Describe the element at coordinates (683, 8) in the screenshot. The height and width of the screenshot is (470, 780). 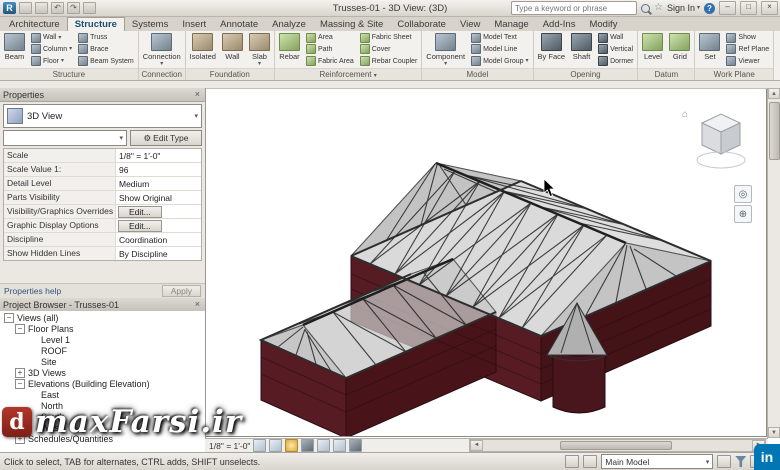
I see `sign-in-button: Sign In ▾` at that location.